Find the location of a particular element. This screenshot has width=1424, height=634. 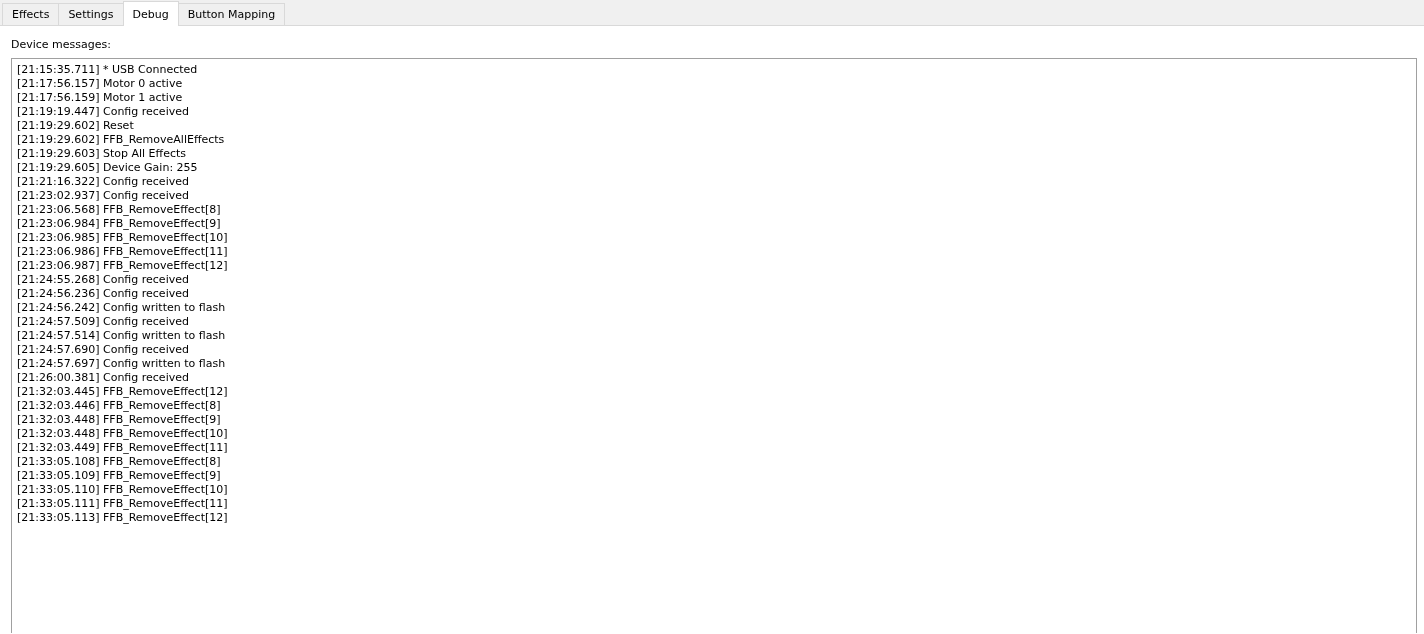

log-line: [21:33:05.111] FFB_RemoveEffect[11] is located at coordinates (123, 504).